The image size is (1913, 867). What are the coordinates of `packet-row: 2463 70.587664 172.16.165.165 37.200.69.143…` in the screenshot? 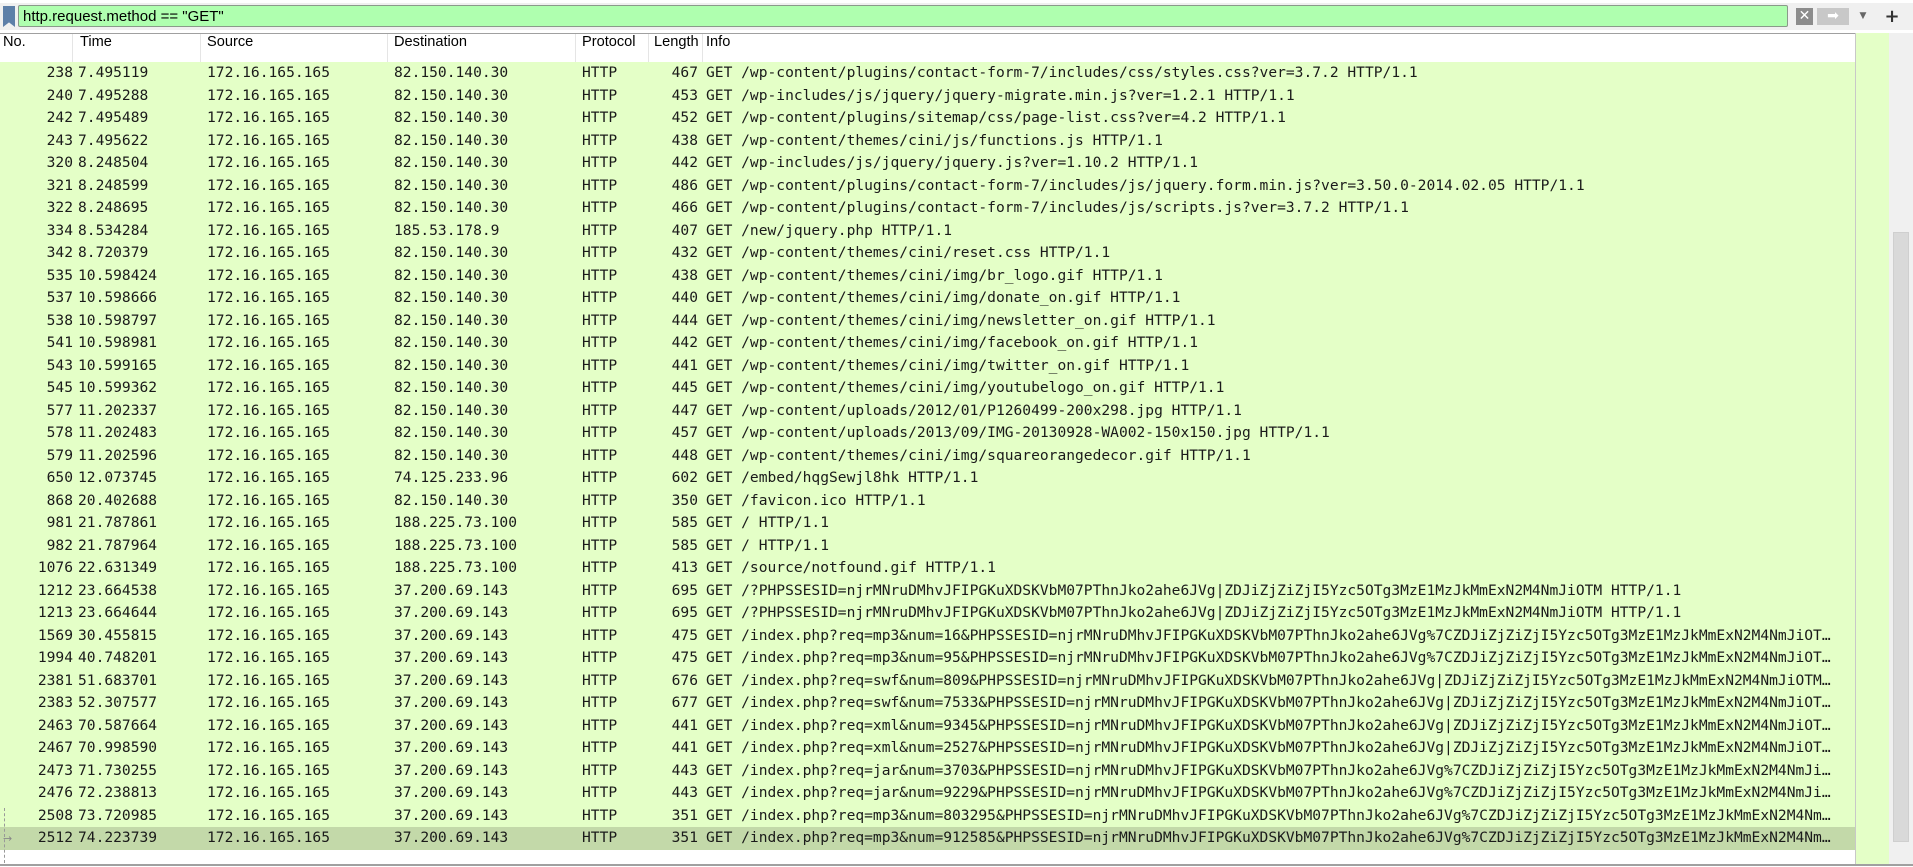 It's located at (927, 725).